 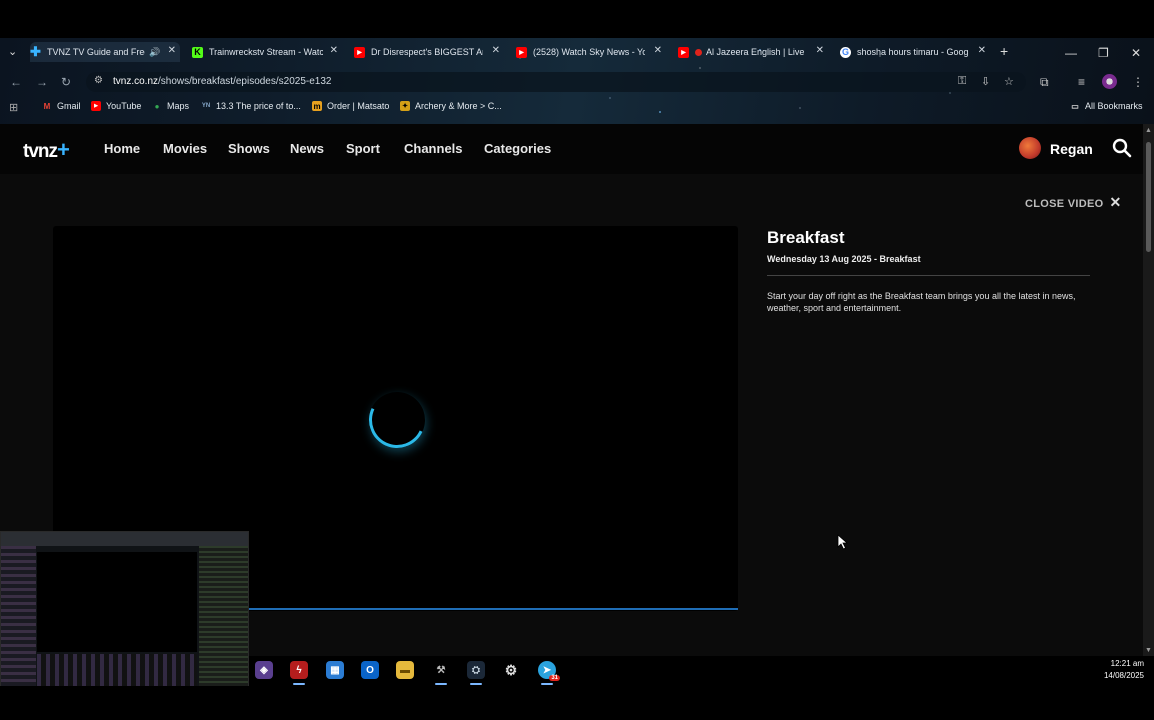 I want to click on user-name: Regan, so click(x=1071, y=149).